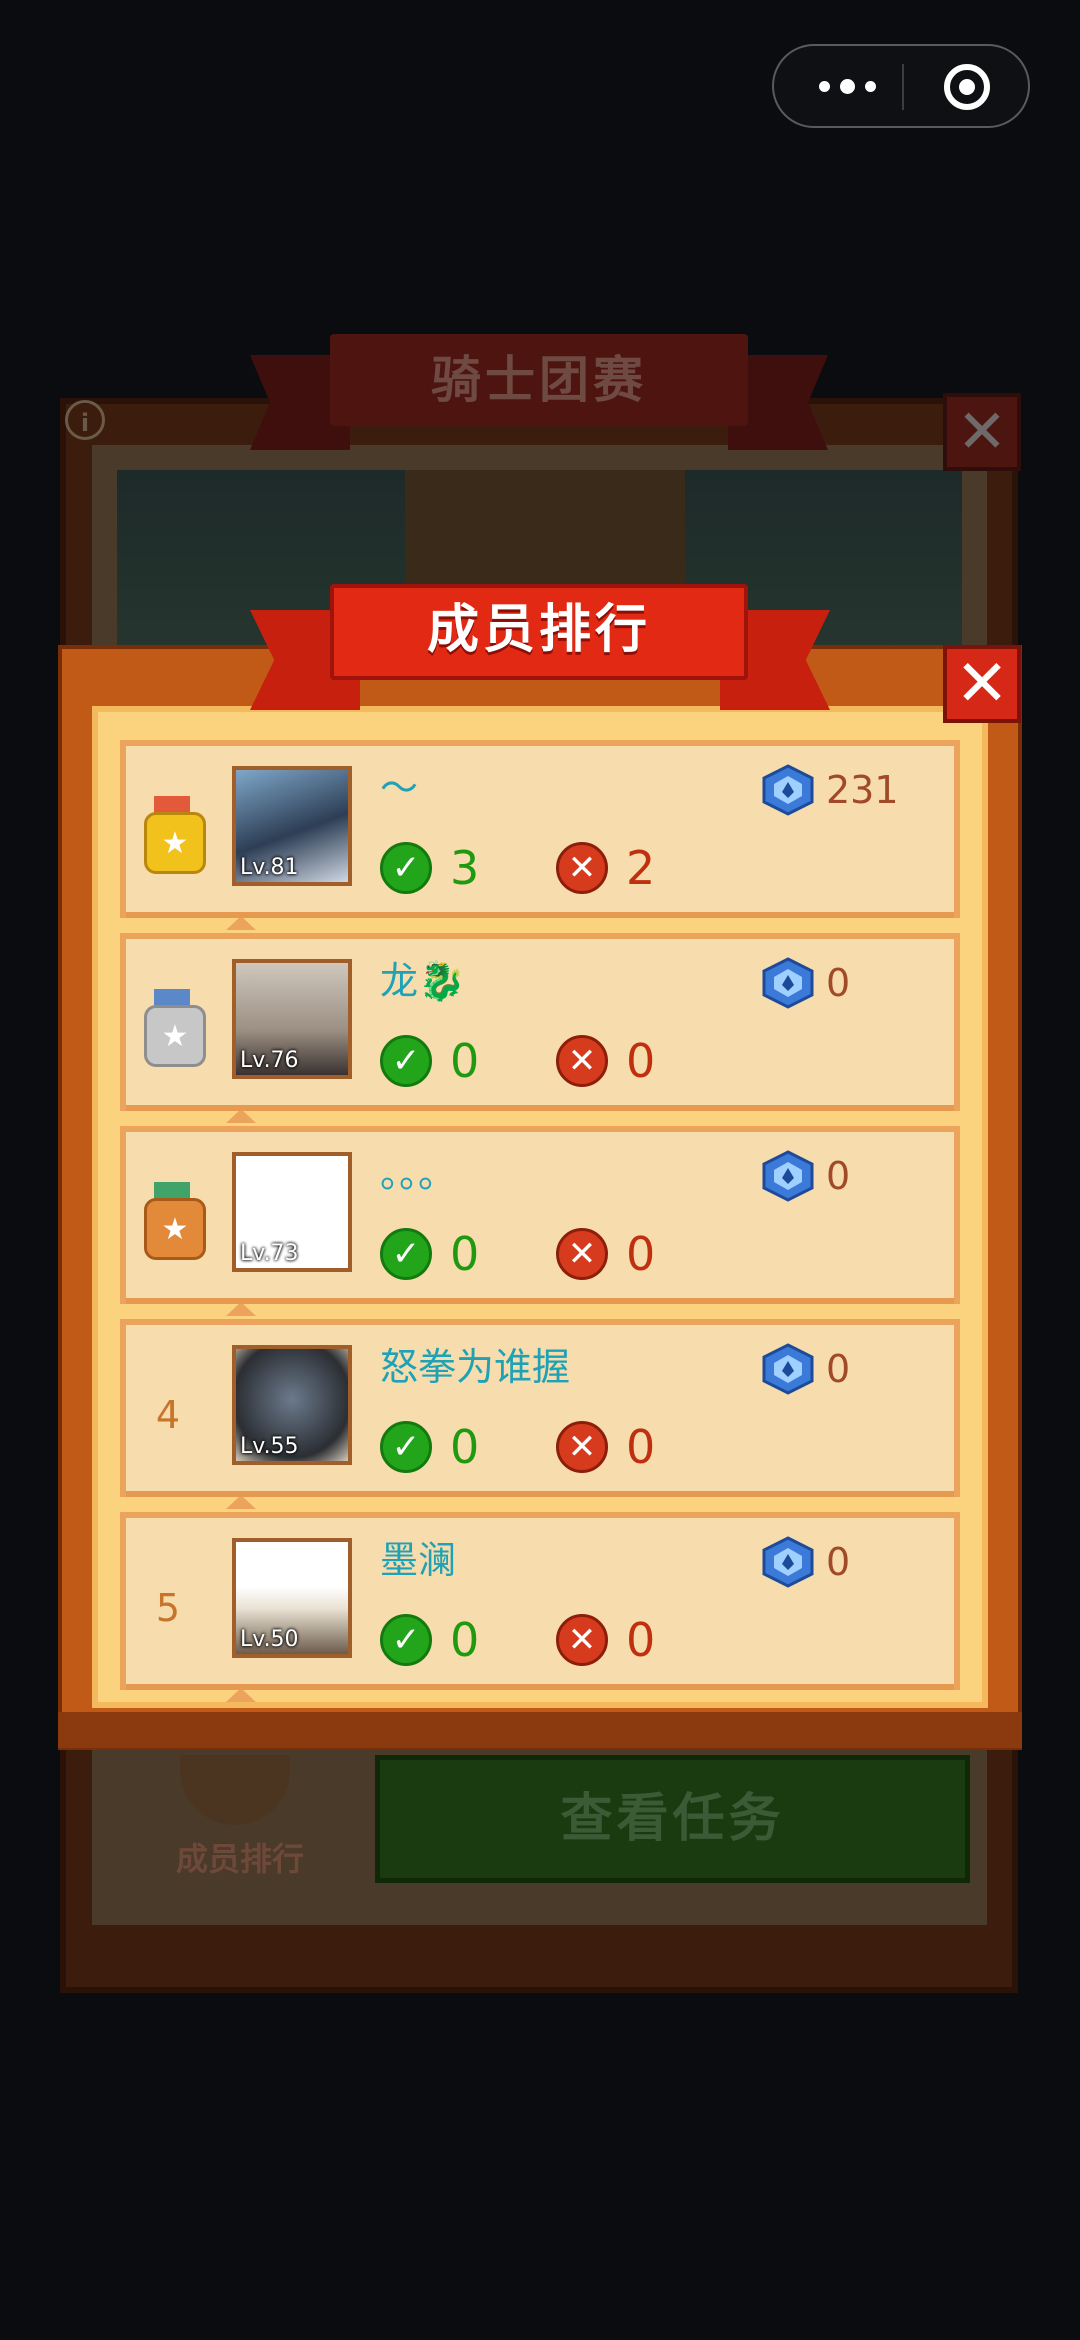  What do you see at coordinates (174, 835) in the screenshot?
I see `gold-medal-icon: ★` at bounding box center [174, 835].